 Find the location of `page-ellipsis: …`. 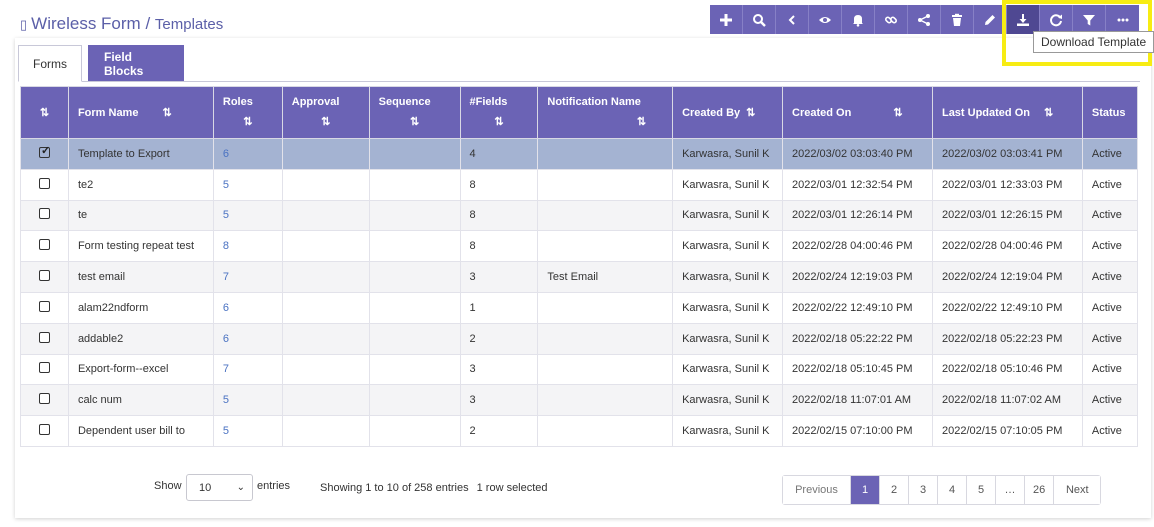

page-ellipsis: … is located at coordinates (1010, 490).